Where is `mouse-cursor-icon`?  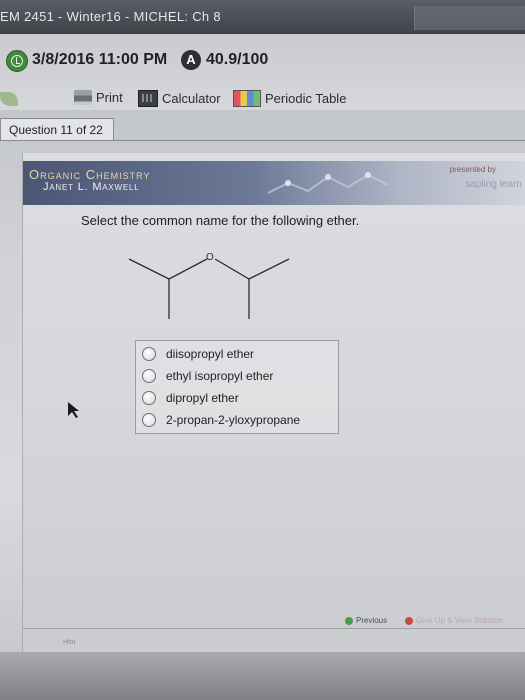 mouse-cursor-icon is located at coordinates (73, 410).